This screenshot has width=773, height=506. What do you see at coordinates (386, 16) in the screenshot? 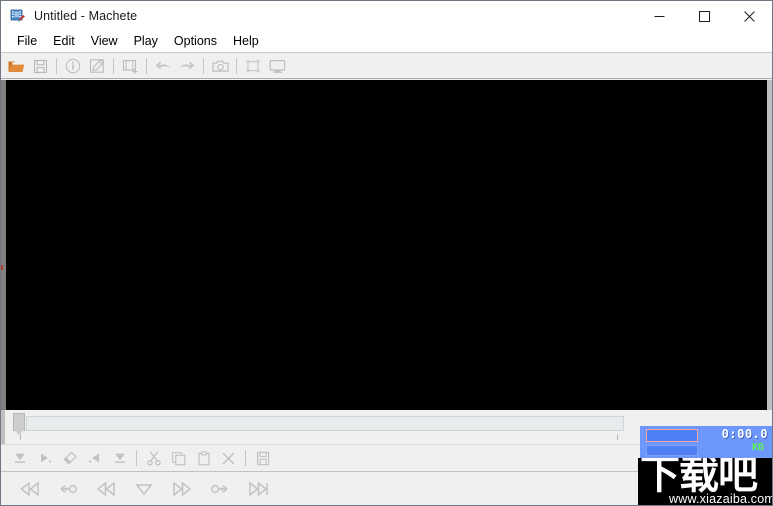
I see `title-bar: Untitled - Machete` at bounding box center [386, 16].